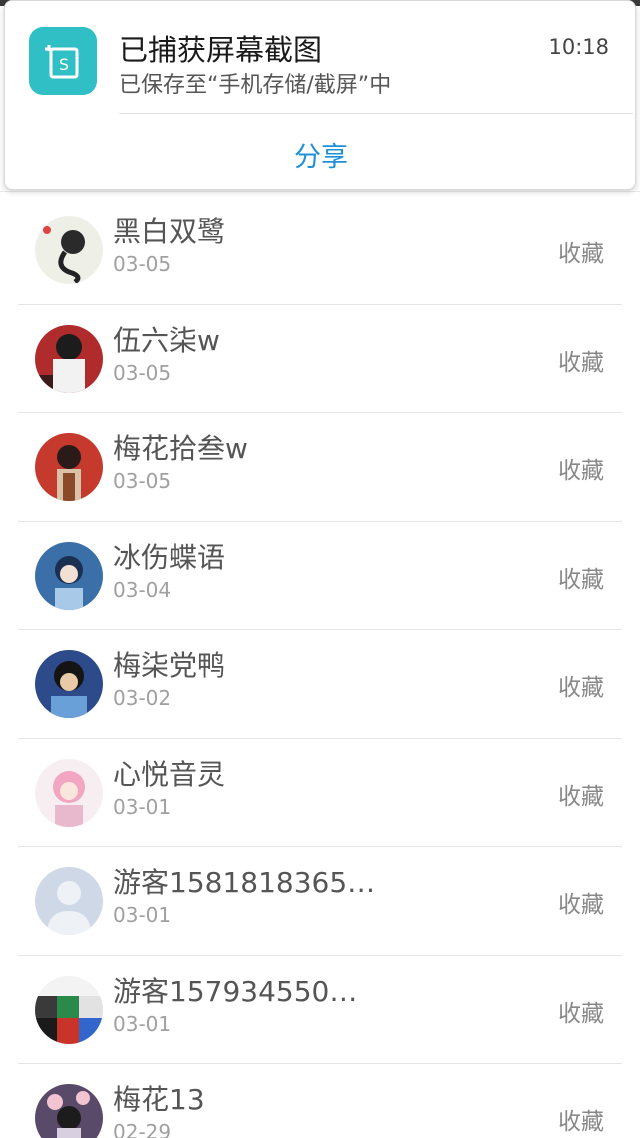 The image size is (640, 1138). I want to click on screenshot-icon: S, so click(63, 61).